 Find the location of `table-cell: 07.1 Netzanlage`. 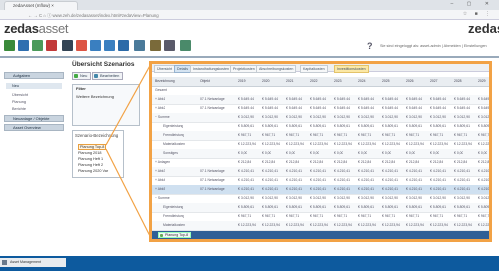

table-cell: 07.1 Netzanlage is located at coordinates (212, 189).